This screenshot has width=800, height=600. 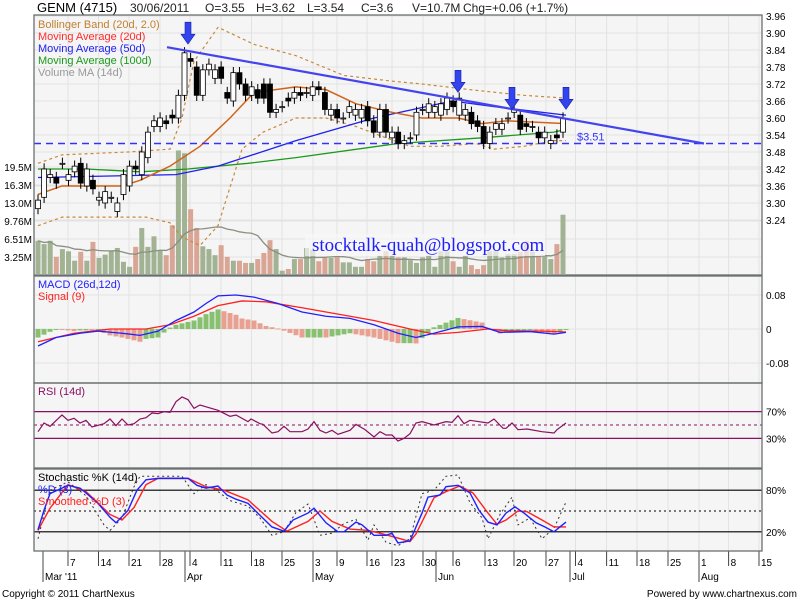 What do you see at coordinates (776, 204) in the screenshot?
I see `price-tick-label: 3.30` at bounding box center [776, 204].